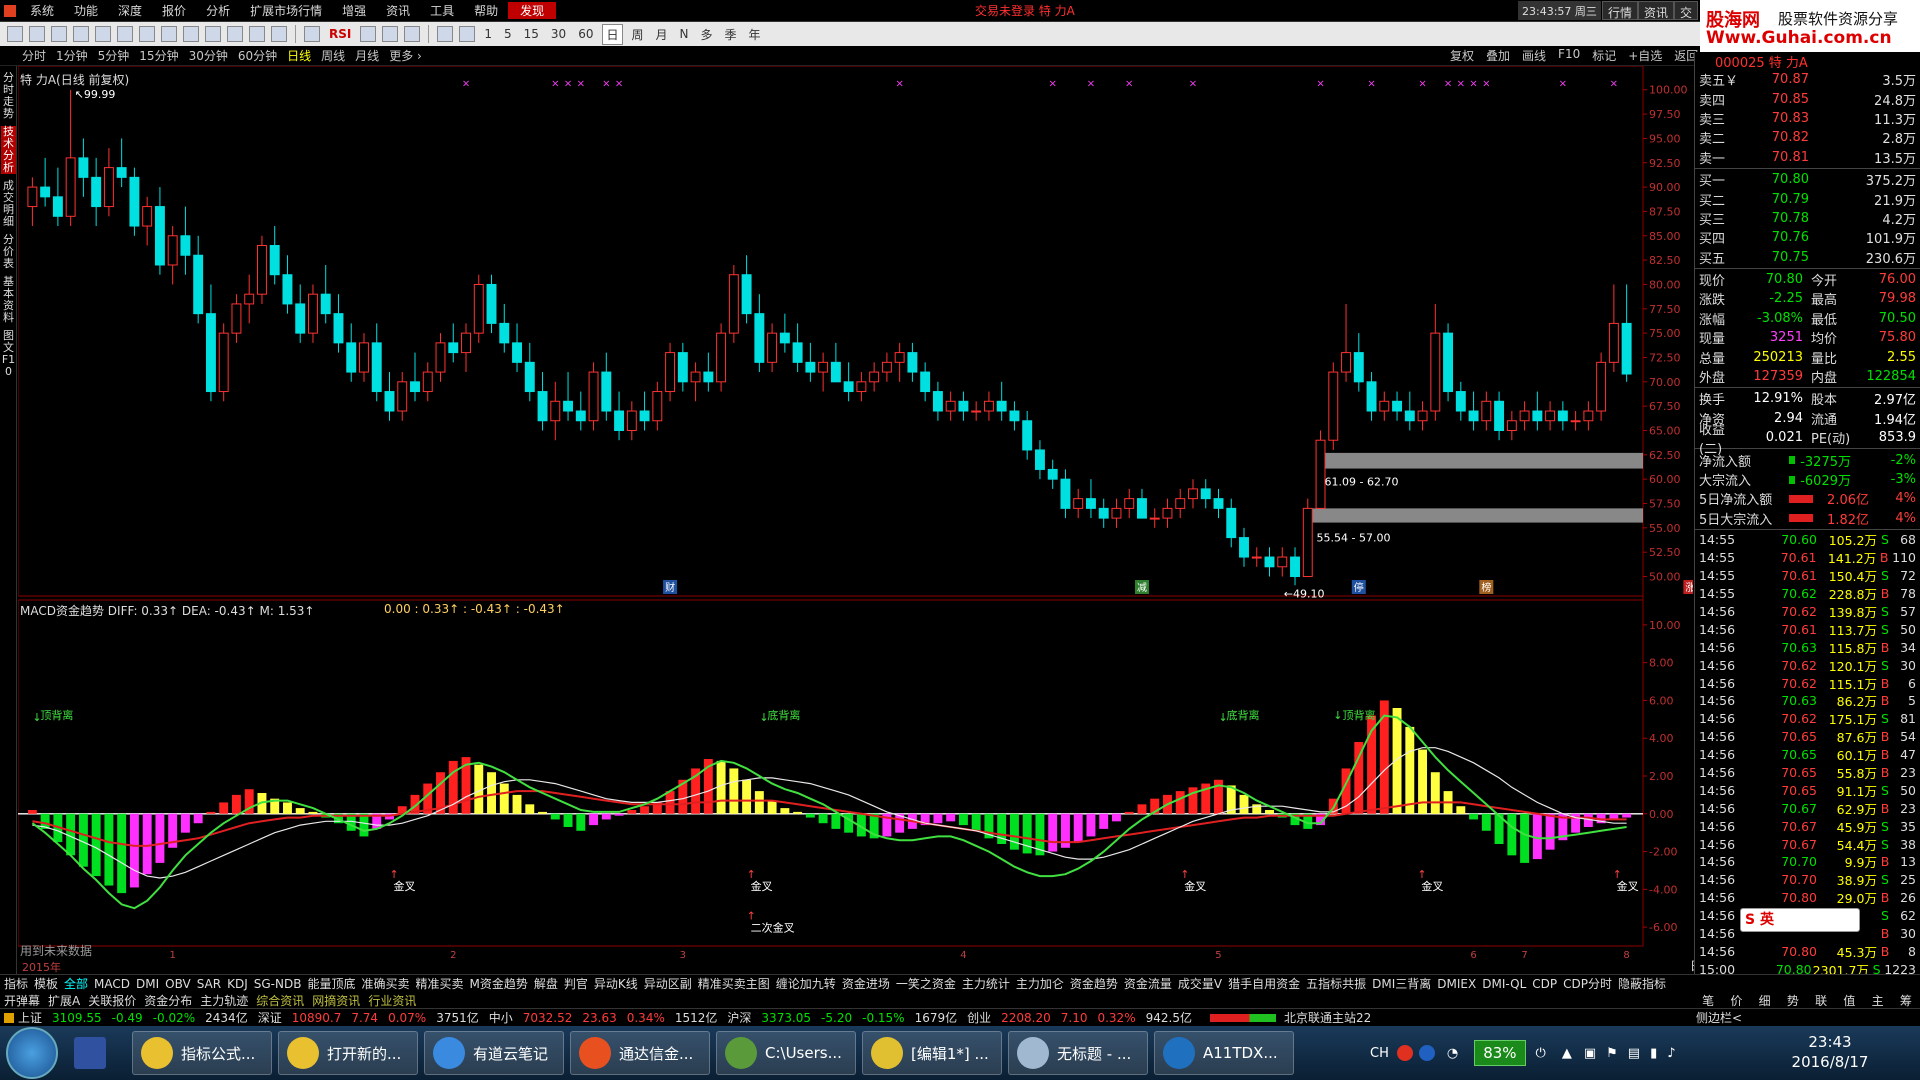  Describe the element at coordinates (224, 1000) in the screenshot. I see `sub-tab: 主力轨迹` at that location.